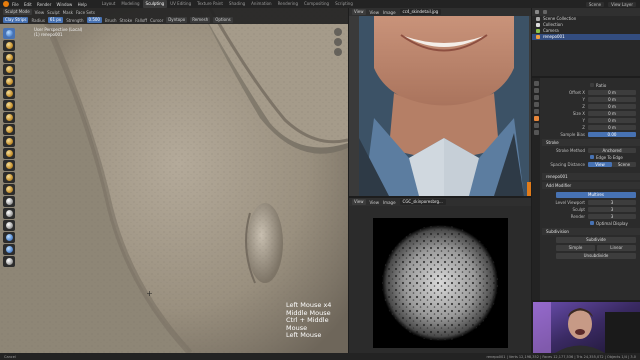 The image size is (640, 360). What do you see at coordinates (595, 4) in the screenshot?
I see `scene-selector: Scene` at bounding box center [595, 4].